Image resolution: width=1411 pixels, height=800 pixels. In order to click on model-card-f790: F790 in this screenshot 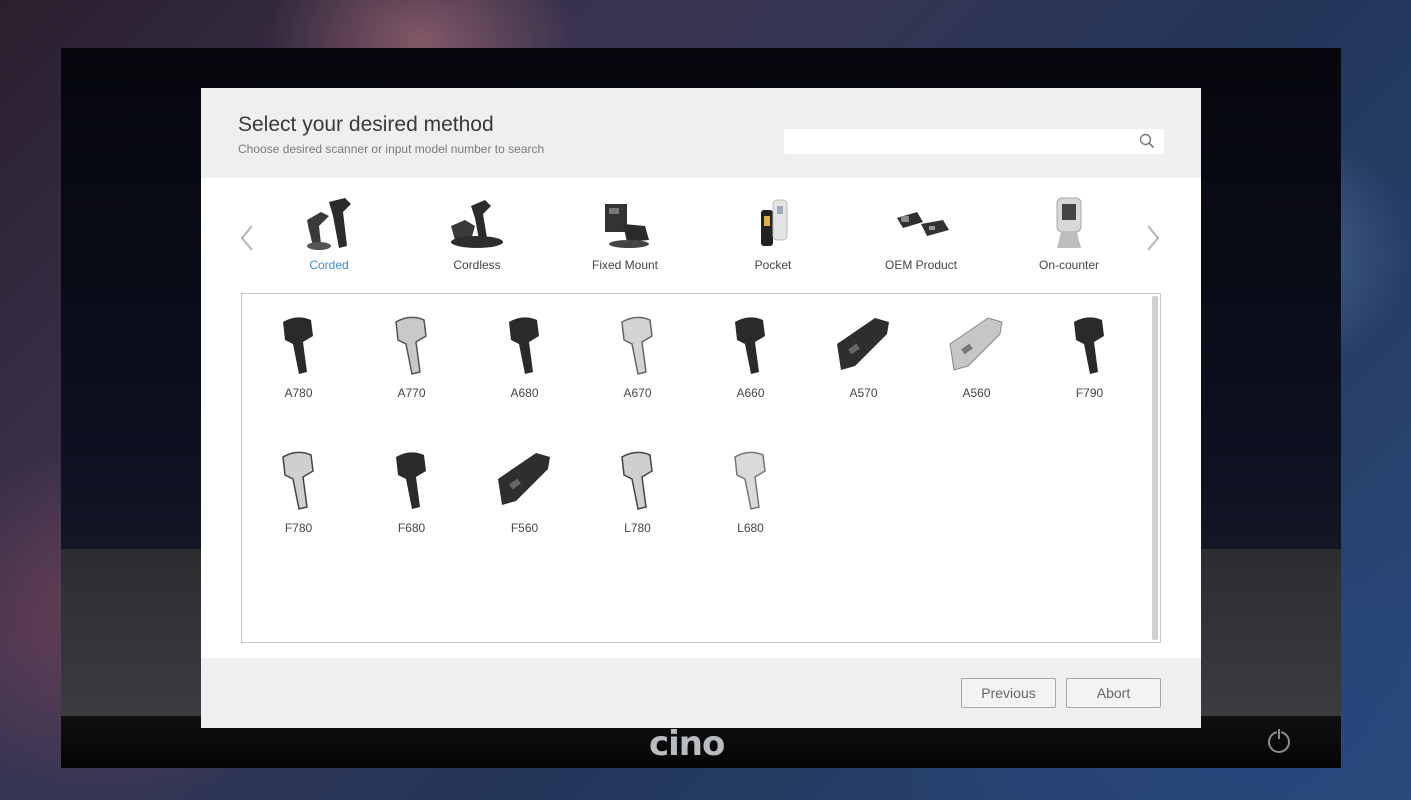, I will do `click(1089, 349)`.